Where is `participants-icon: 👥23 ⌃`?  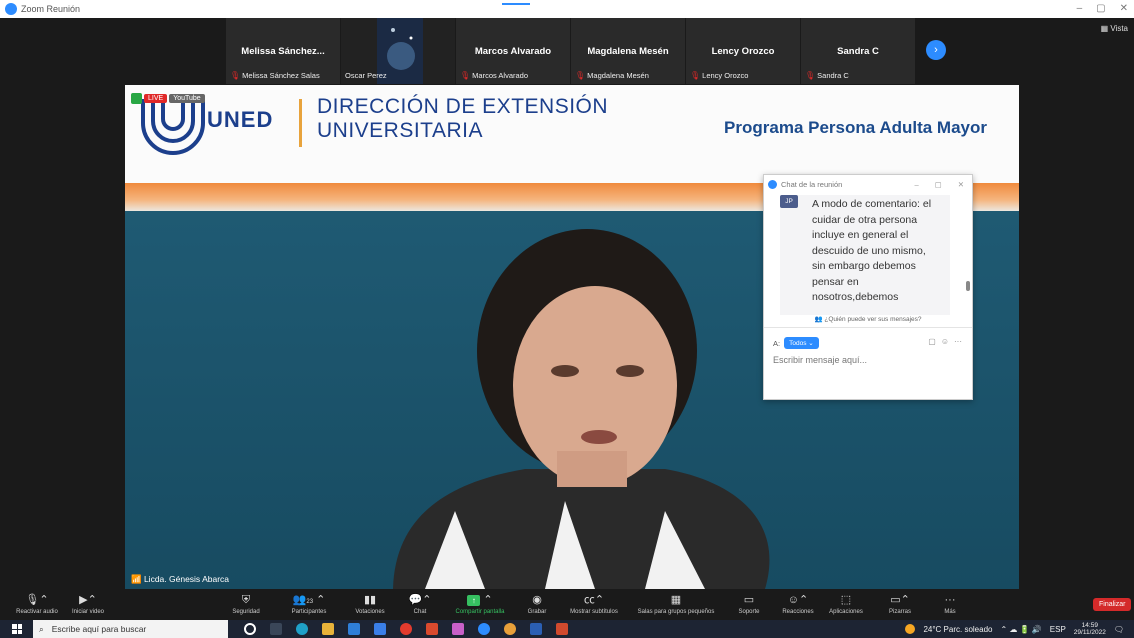
participants-icon: 👥23 ⌃ is located at coordinates (309, 600).